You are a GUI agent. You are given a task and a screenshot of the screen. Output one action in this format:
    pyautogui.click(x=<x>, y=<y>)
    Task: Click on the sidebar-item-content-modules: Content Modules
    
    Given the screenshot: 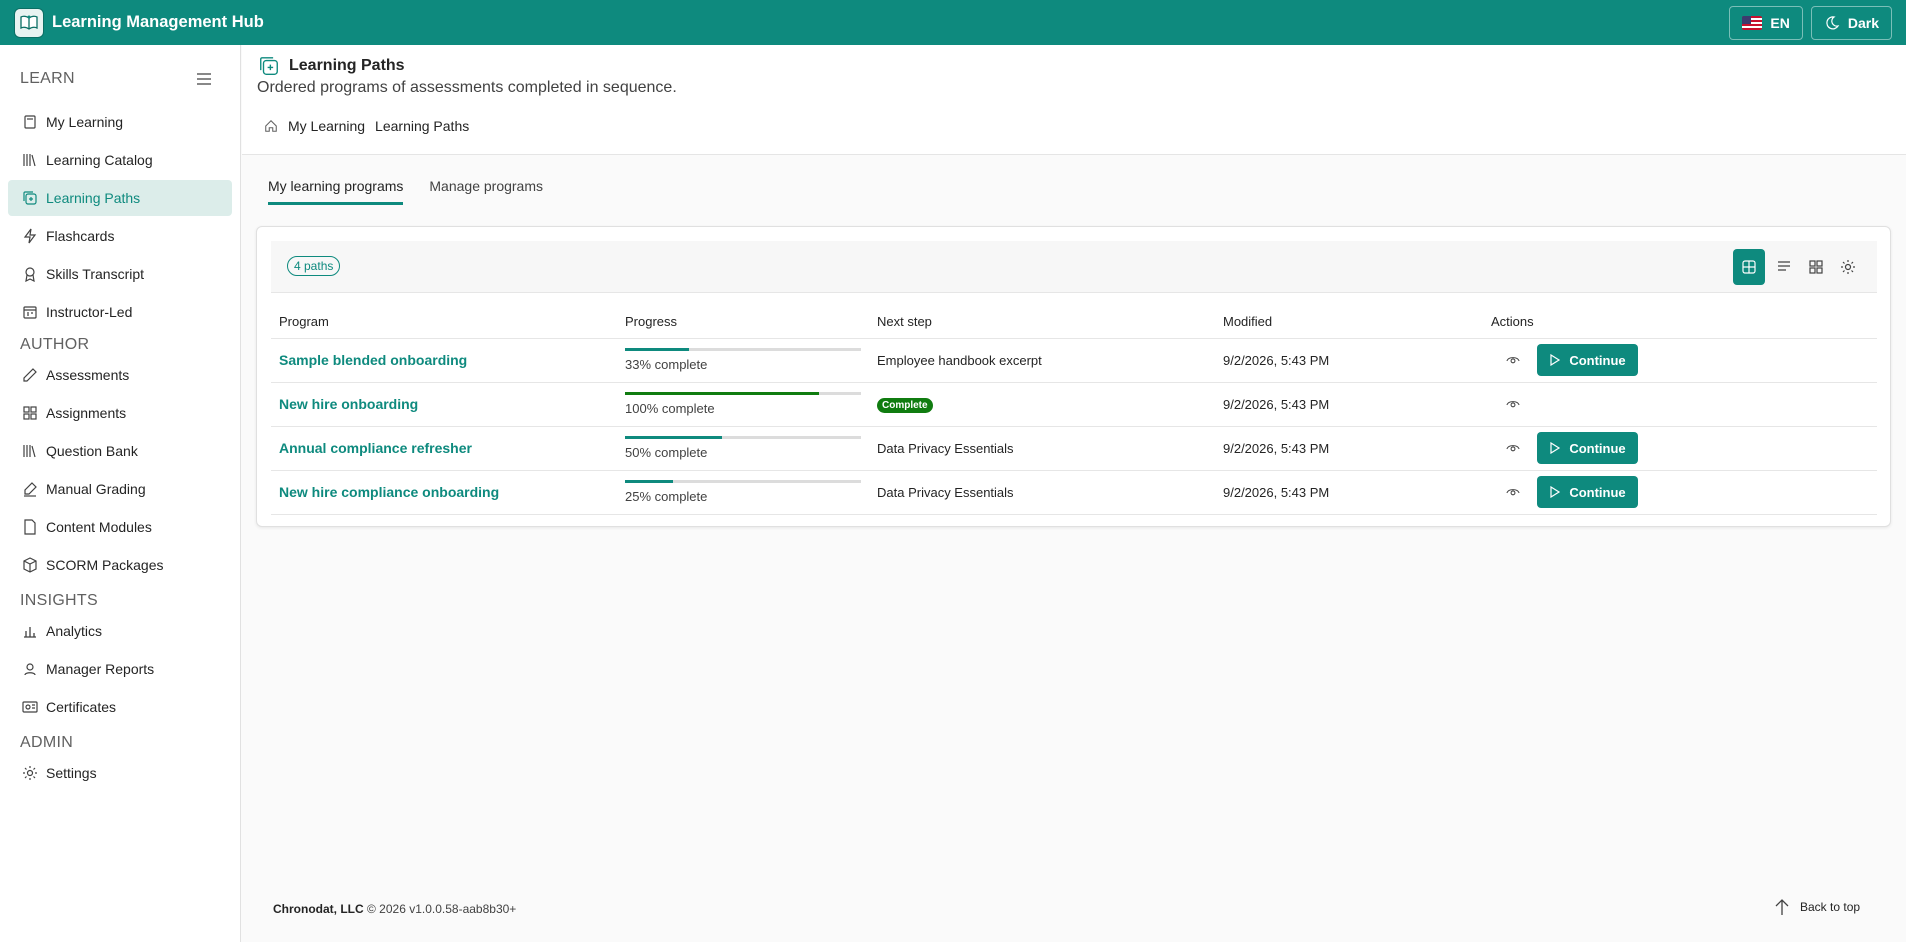 What is the action you would take?
    pyautogui.click(x=120, y=527)
    